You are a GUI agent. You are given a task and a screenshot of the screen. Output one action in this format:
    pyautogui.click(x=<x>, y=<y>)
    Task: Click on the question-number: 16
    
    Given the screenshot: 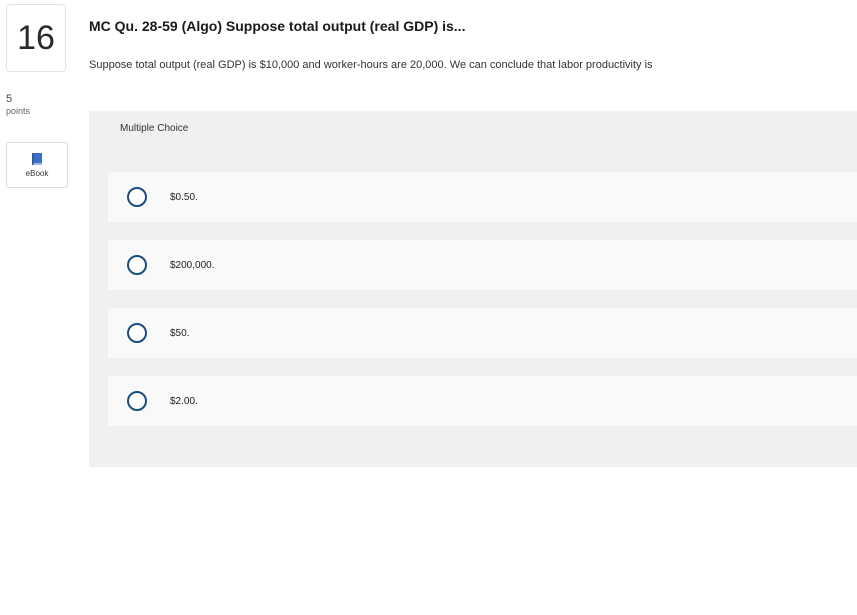 What is the action you would take?
    pyautogui.click(x=36, y=37)
    